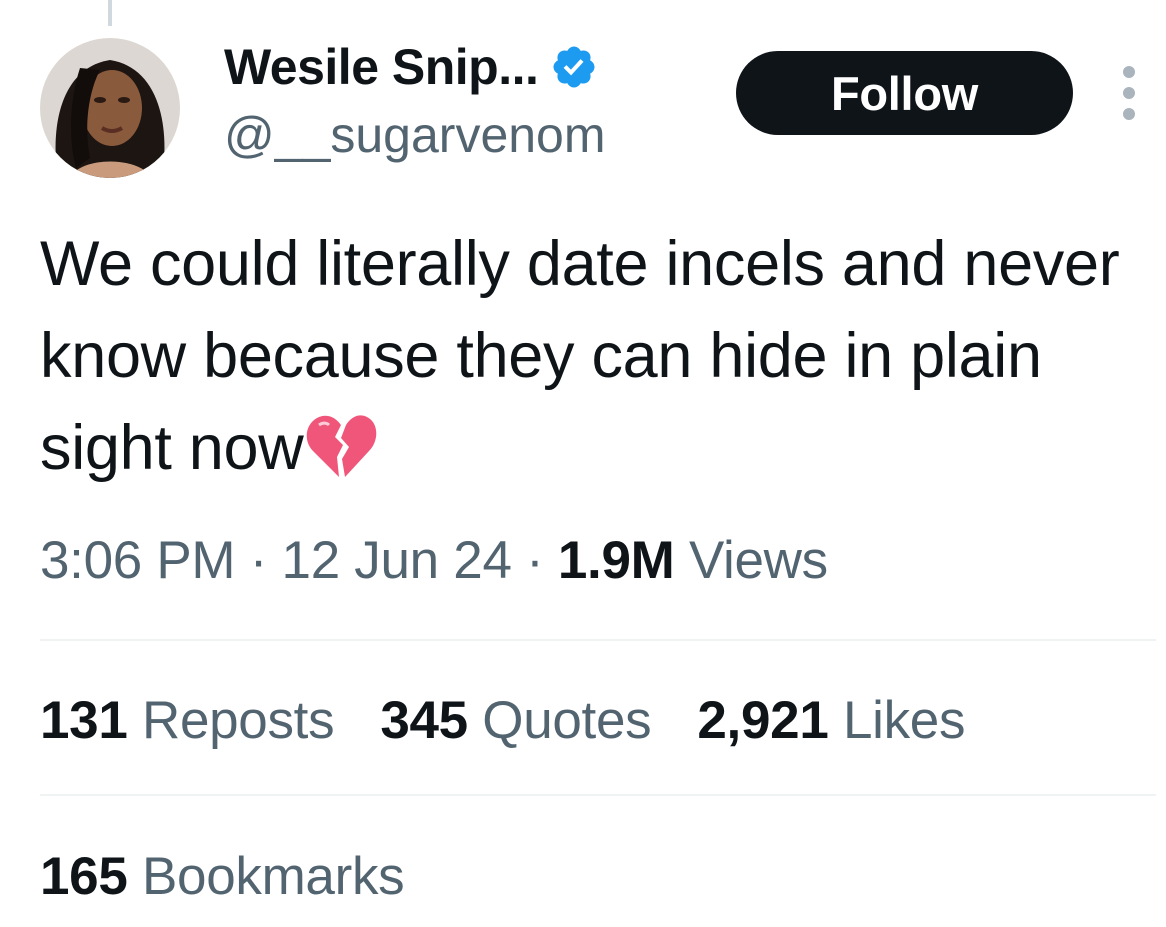  I want to click on broken-heart-icon, so click(341, 457).